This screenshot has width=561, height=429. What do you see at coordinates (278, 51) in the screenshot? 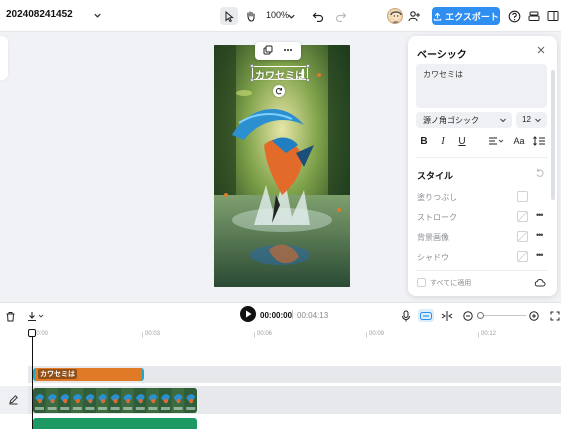
I see `canvas-floating-toolbar` at bounding box center [278, 51].